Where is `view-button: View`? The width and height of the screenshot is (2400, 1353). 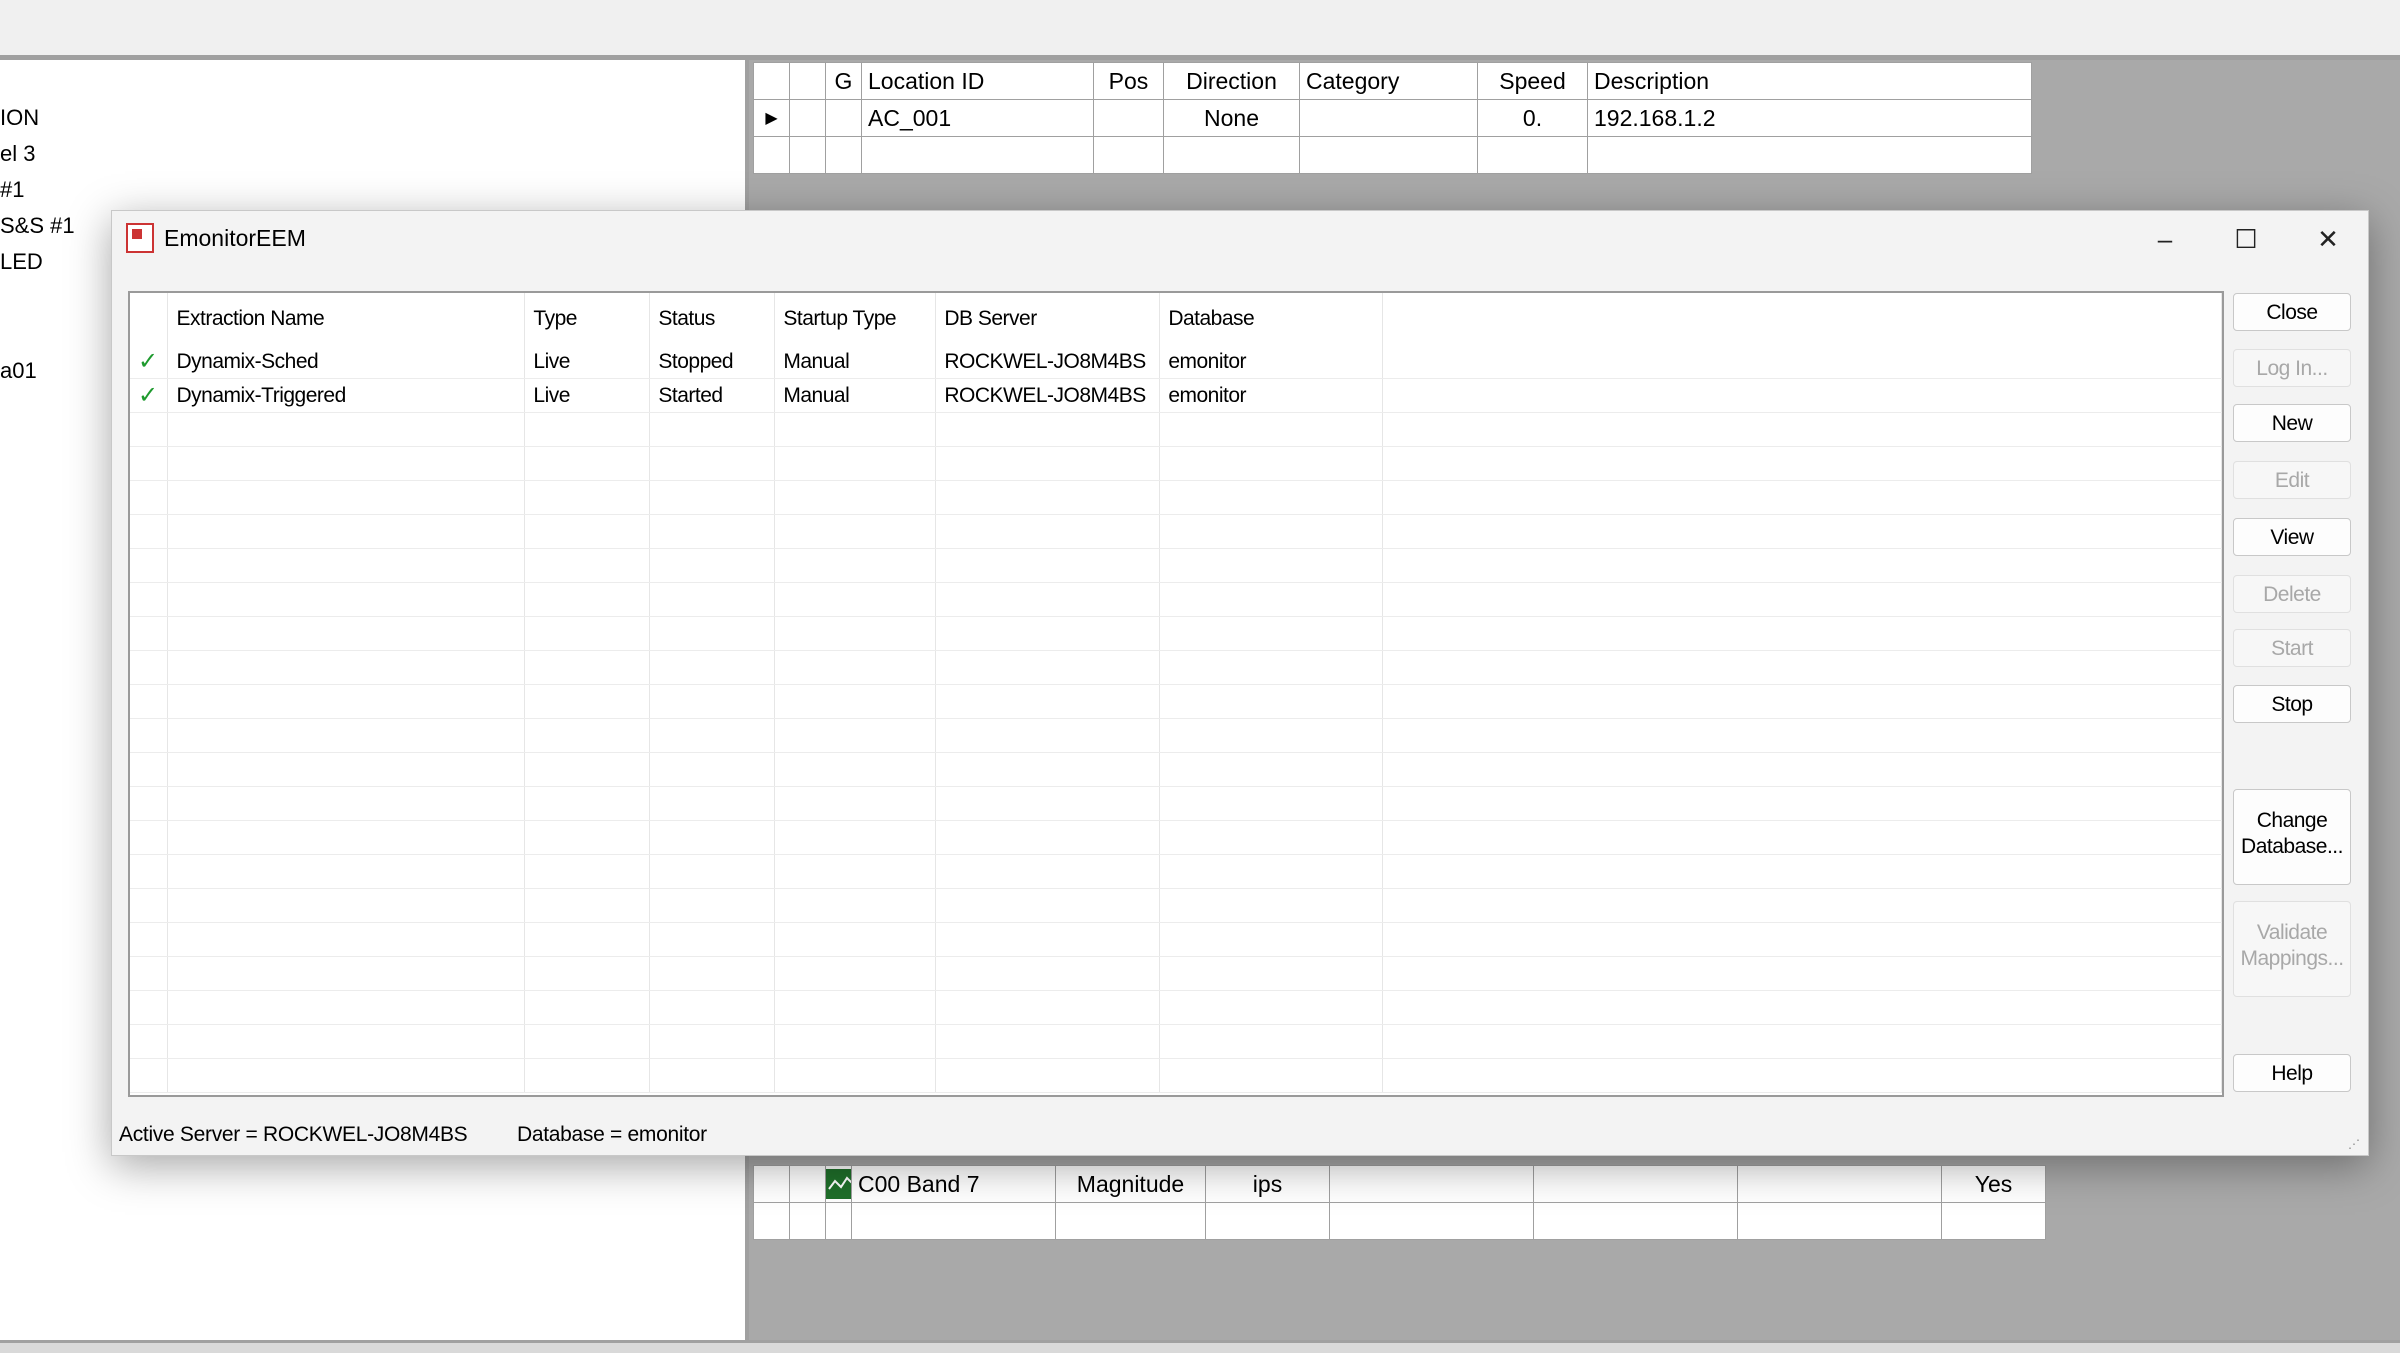 view-button: View is located at coordinates (2292, 537).